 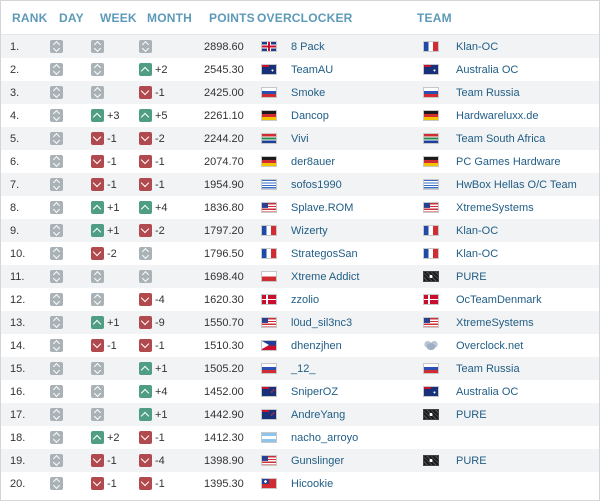 I want to click on overclocker-link: zzolio, so click(x=305, y=300).